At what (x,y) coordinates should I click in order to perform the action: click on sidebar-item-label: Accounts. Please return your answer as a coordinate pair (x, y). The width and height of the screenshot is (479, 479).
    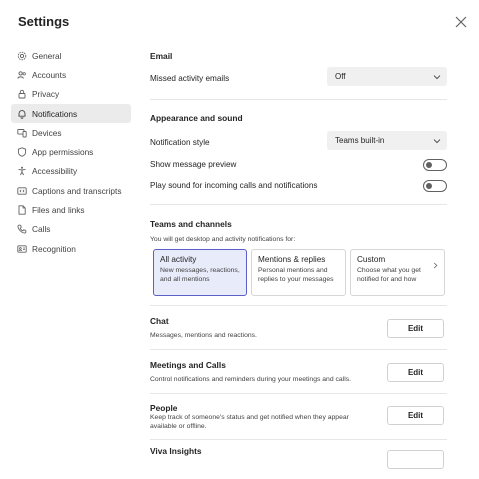
    Looking at the image, I should click on (49, 74).